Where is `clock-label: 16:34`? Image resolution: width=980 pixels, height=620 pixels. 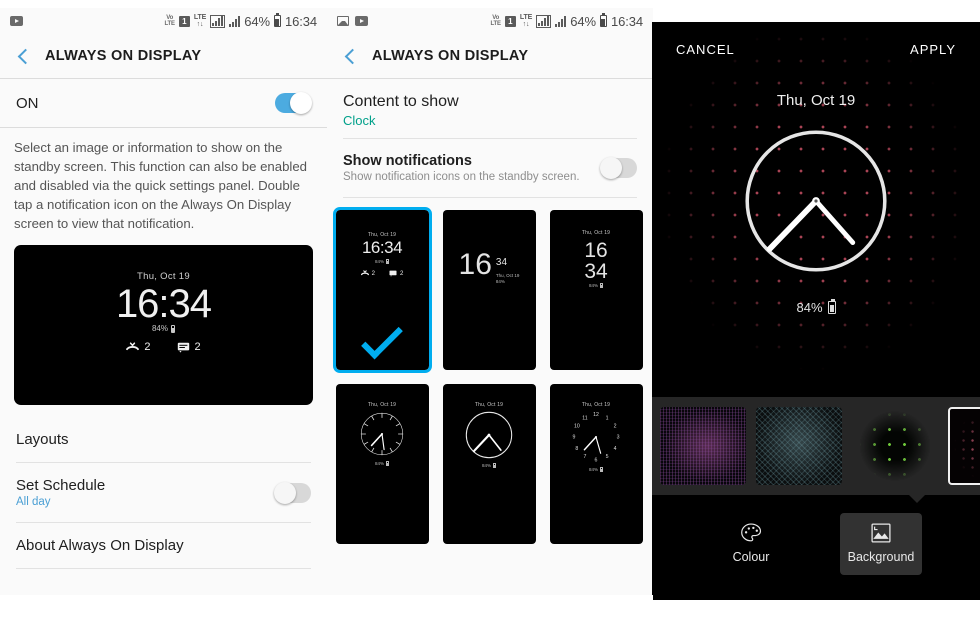 clock-label: 16:34 is located at coordinates (626, 21).